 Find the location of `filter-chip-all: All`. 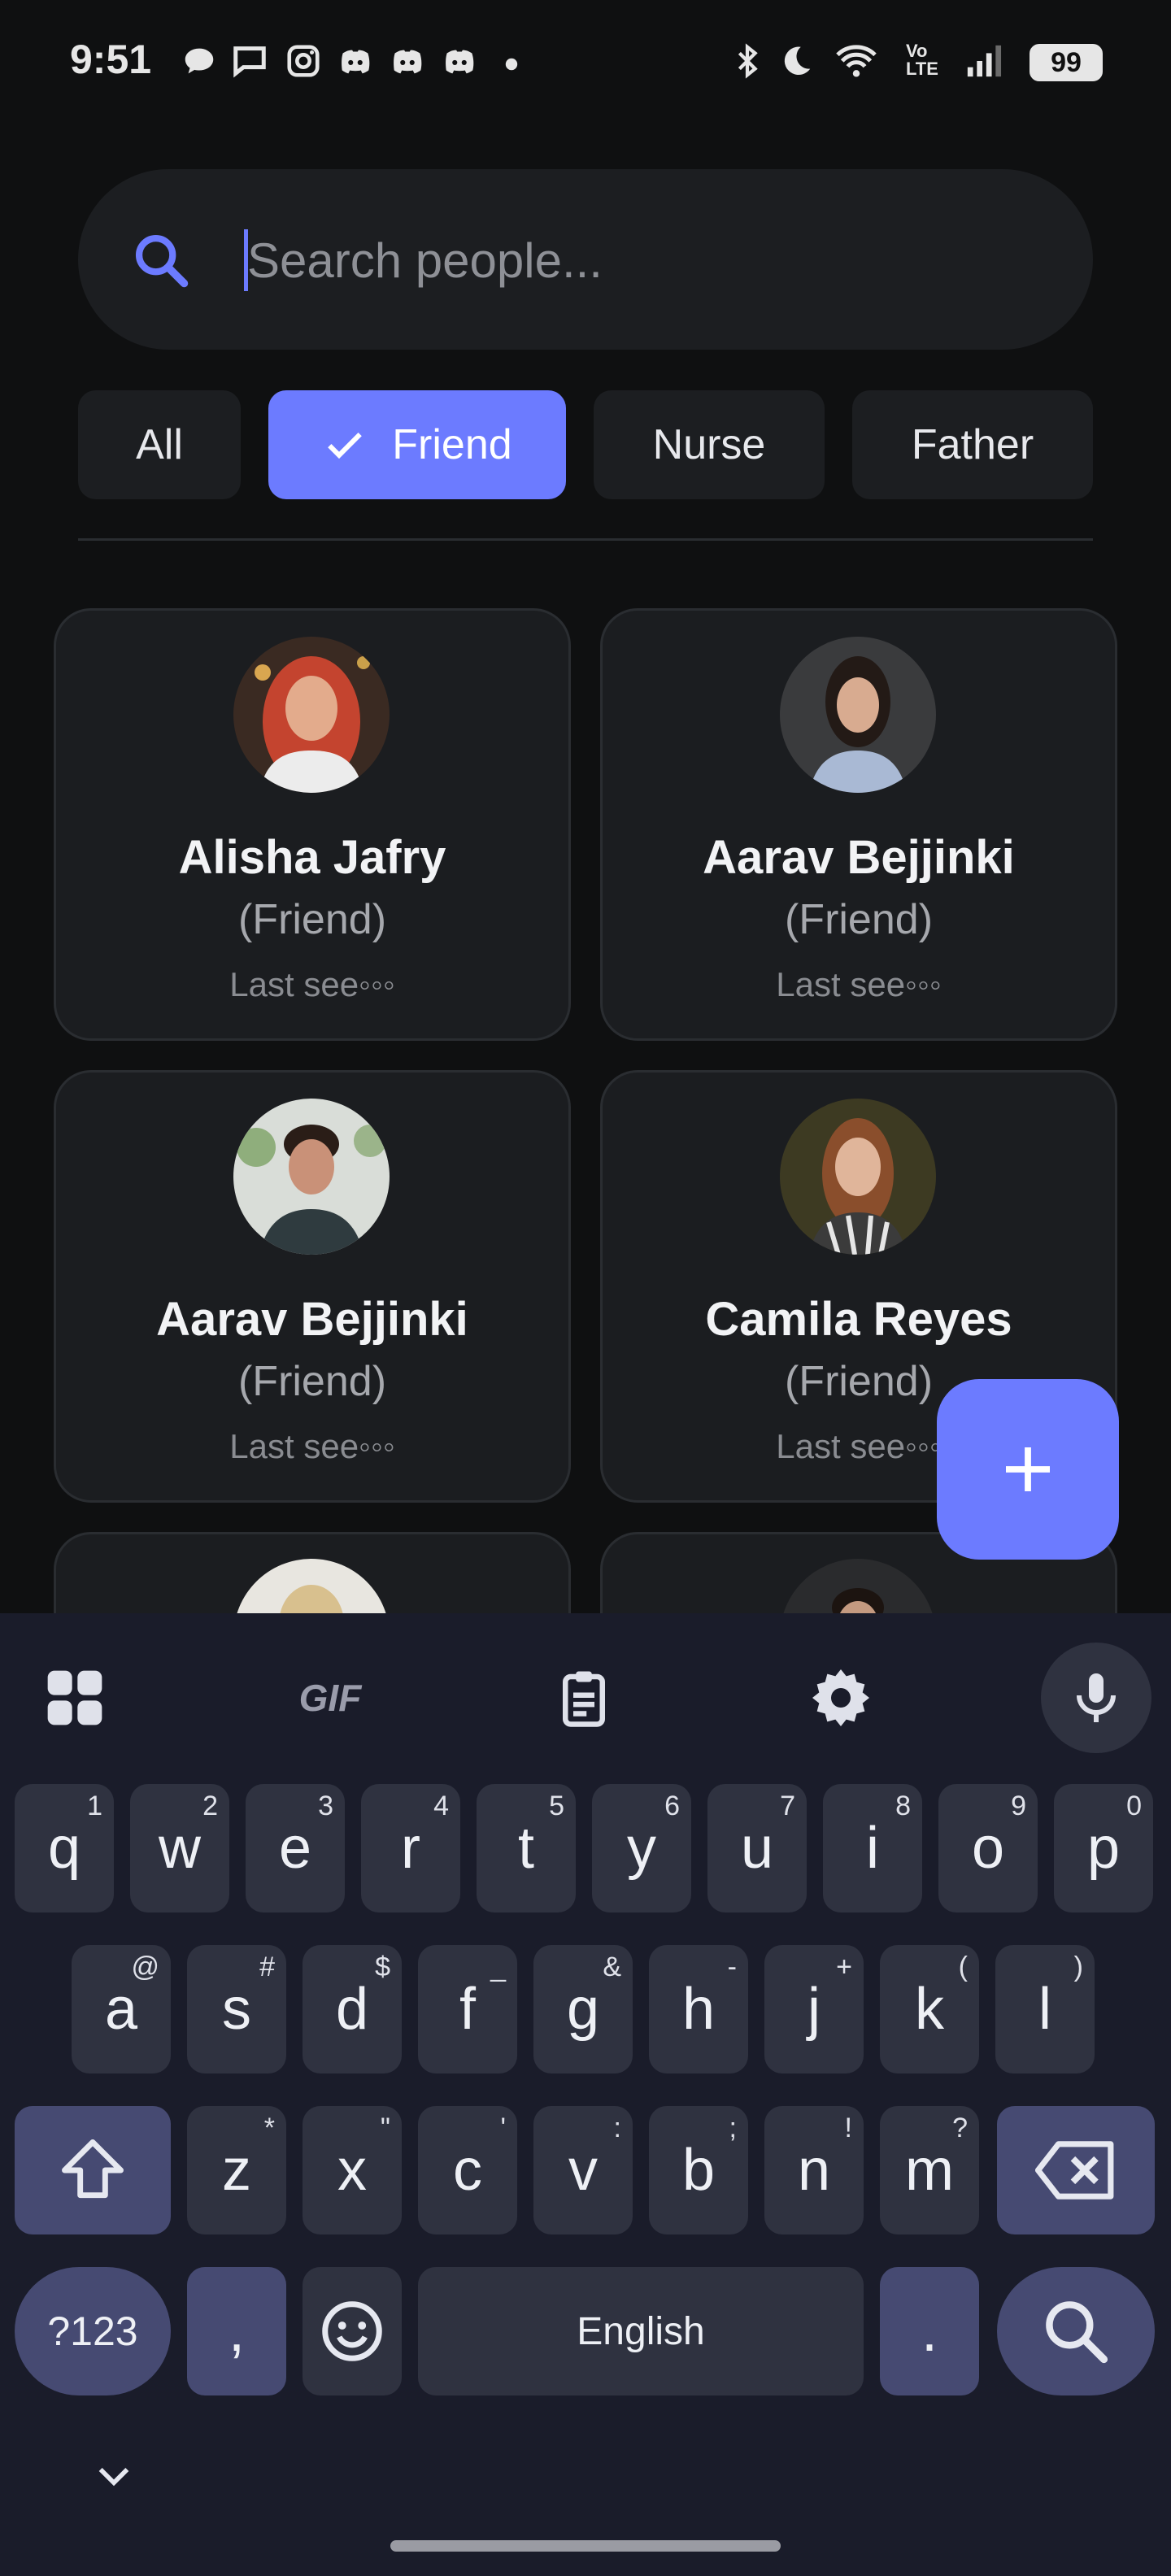

filter-chip-all: All is located at coordinates (159, 444).